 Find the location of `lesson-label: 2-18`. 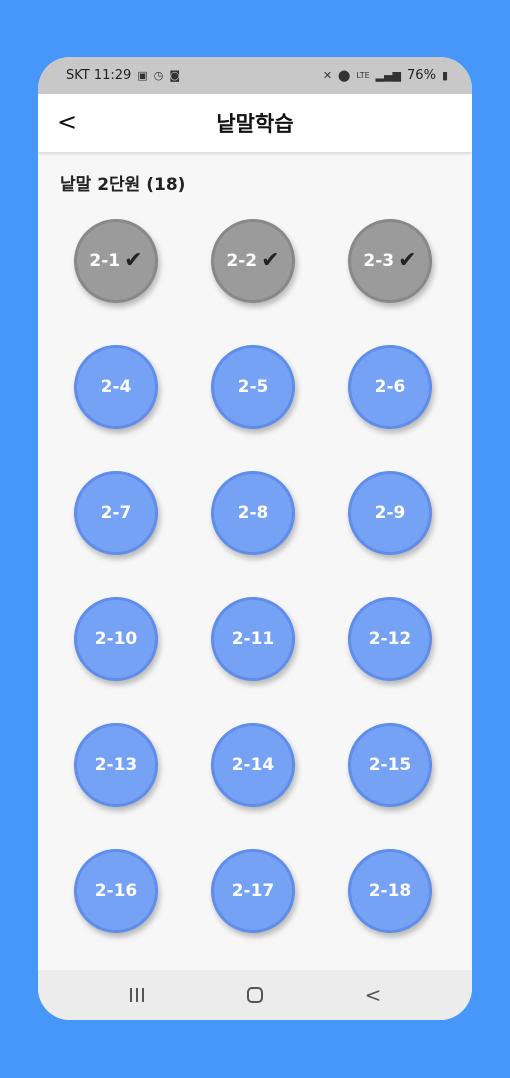

lesson-label: 2-18 is located at coordinates (390, 891).